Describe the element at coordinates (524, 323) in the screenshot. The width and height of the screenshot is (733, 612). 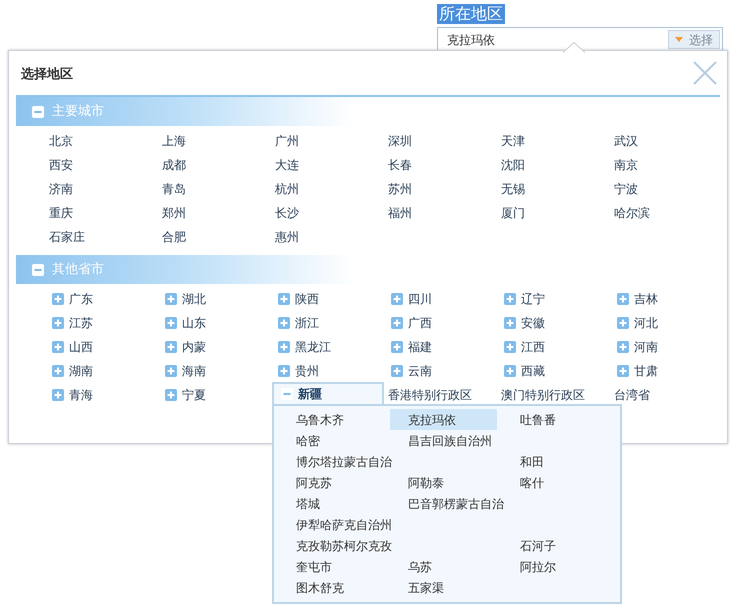
I see `province-item: 安徽` at that location.